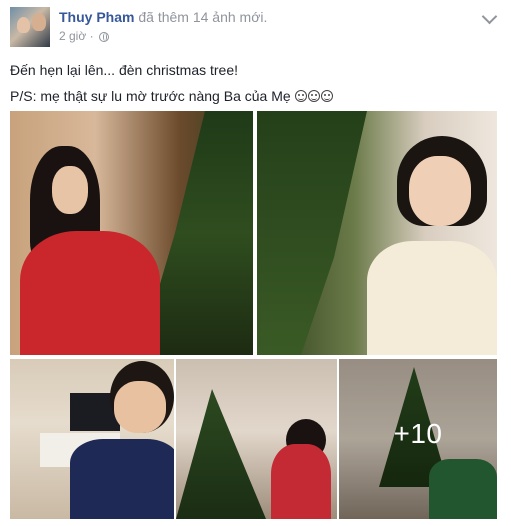 Image resolution: width=511 pixels, height=526 pixels. Describe the element at coordinates (122, 479) in the screenshot. I see `boy-shirt` at that location.